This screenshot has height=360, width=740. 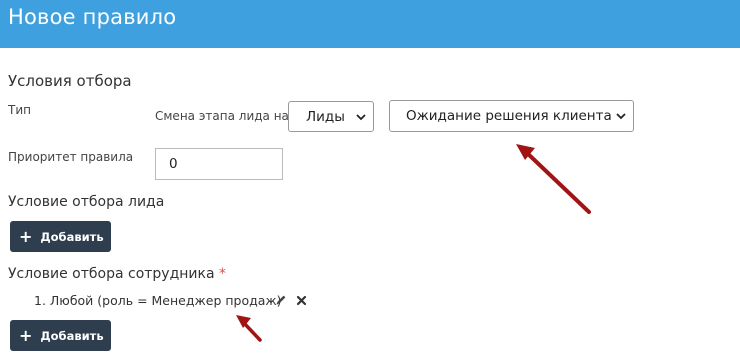 I want to click on annotation-arrow-item, so click(x=249, y=328).